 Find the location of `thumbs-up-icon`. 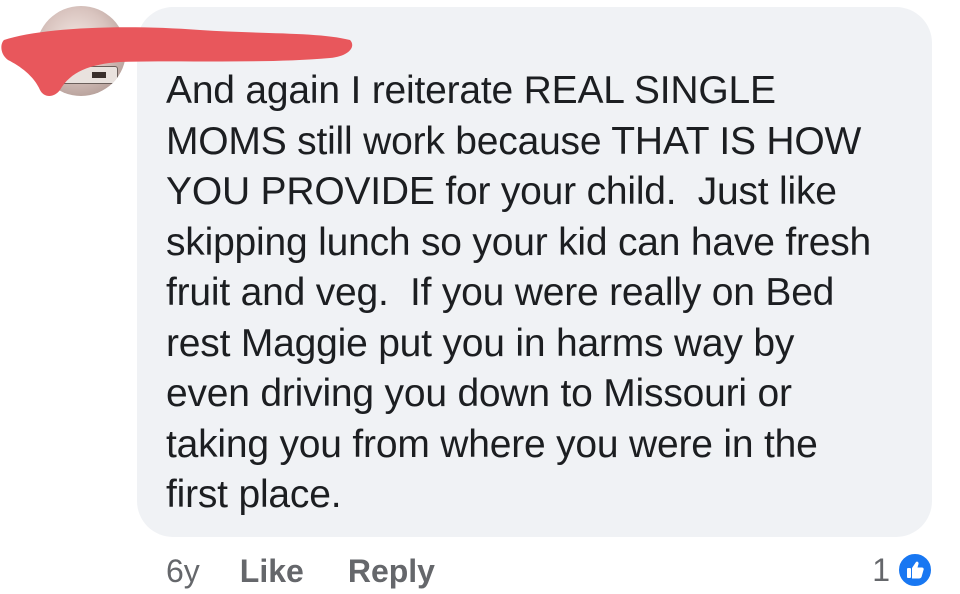

thumbs-up-icon is located at coordinates (915, 570).